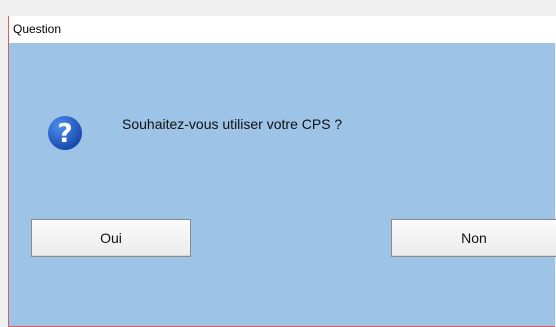 This screenshot has width=556, height=327. I want to click on yes-button: Oui, so click(111, 238).